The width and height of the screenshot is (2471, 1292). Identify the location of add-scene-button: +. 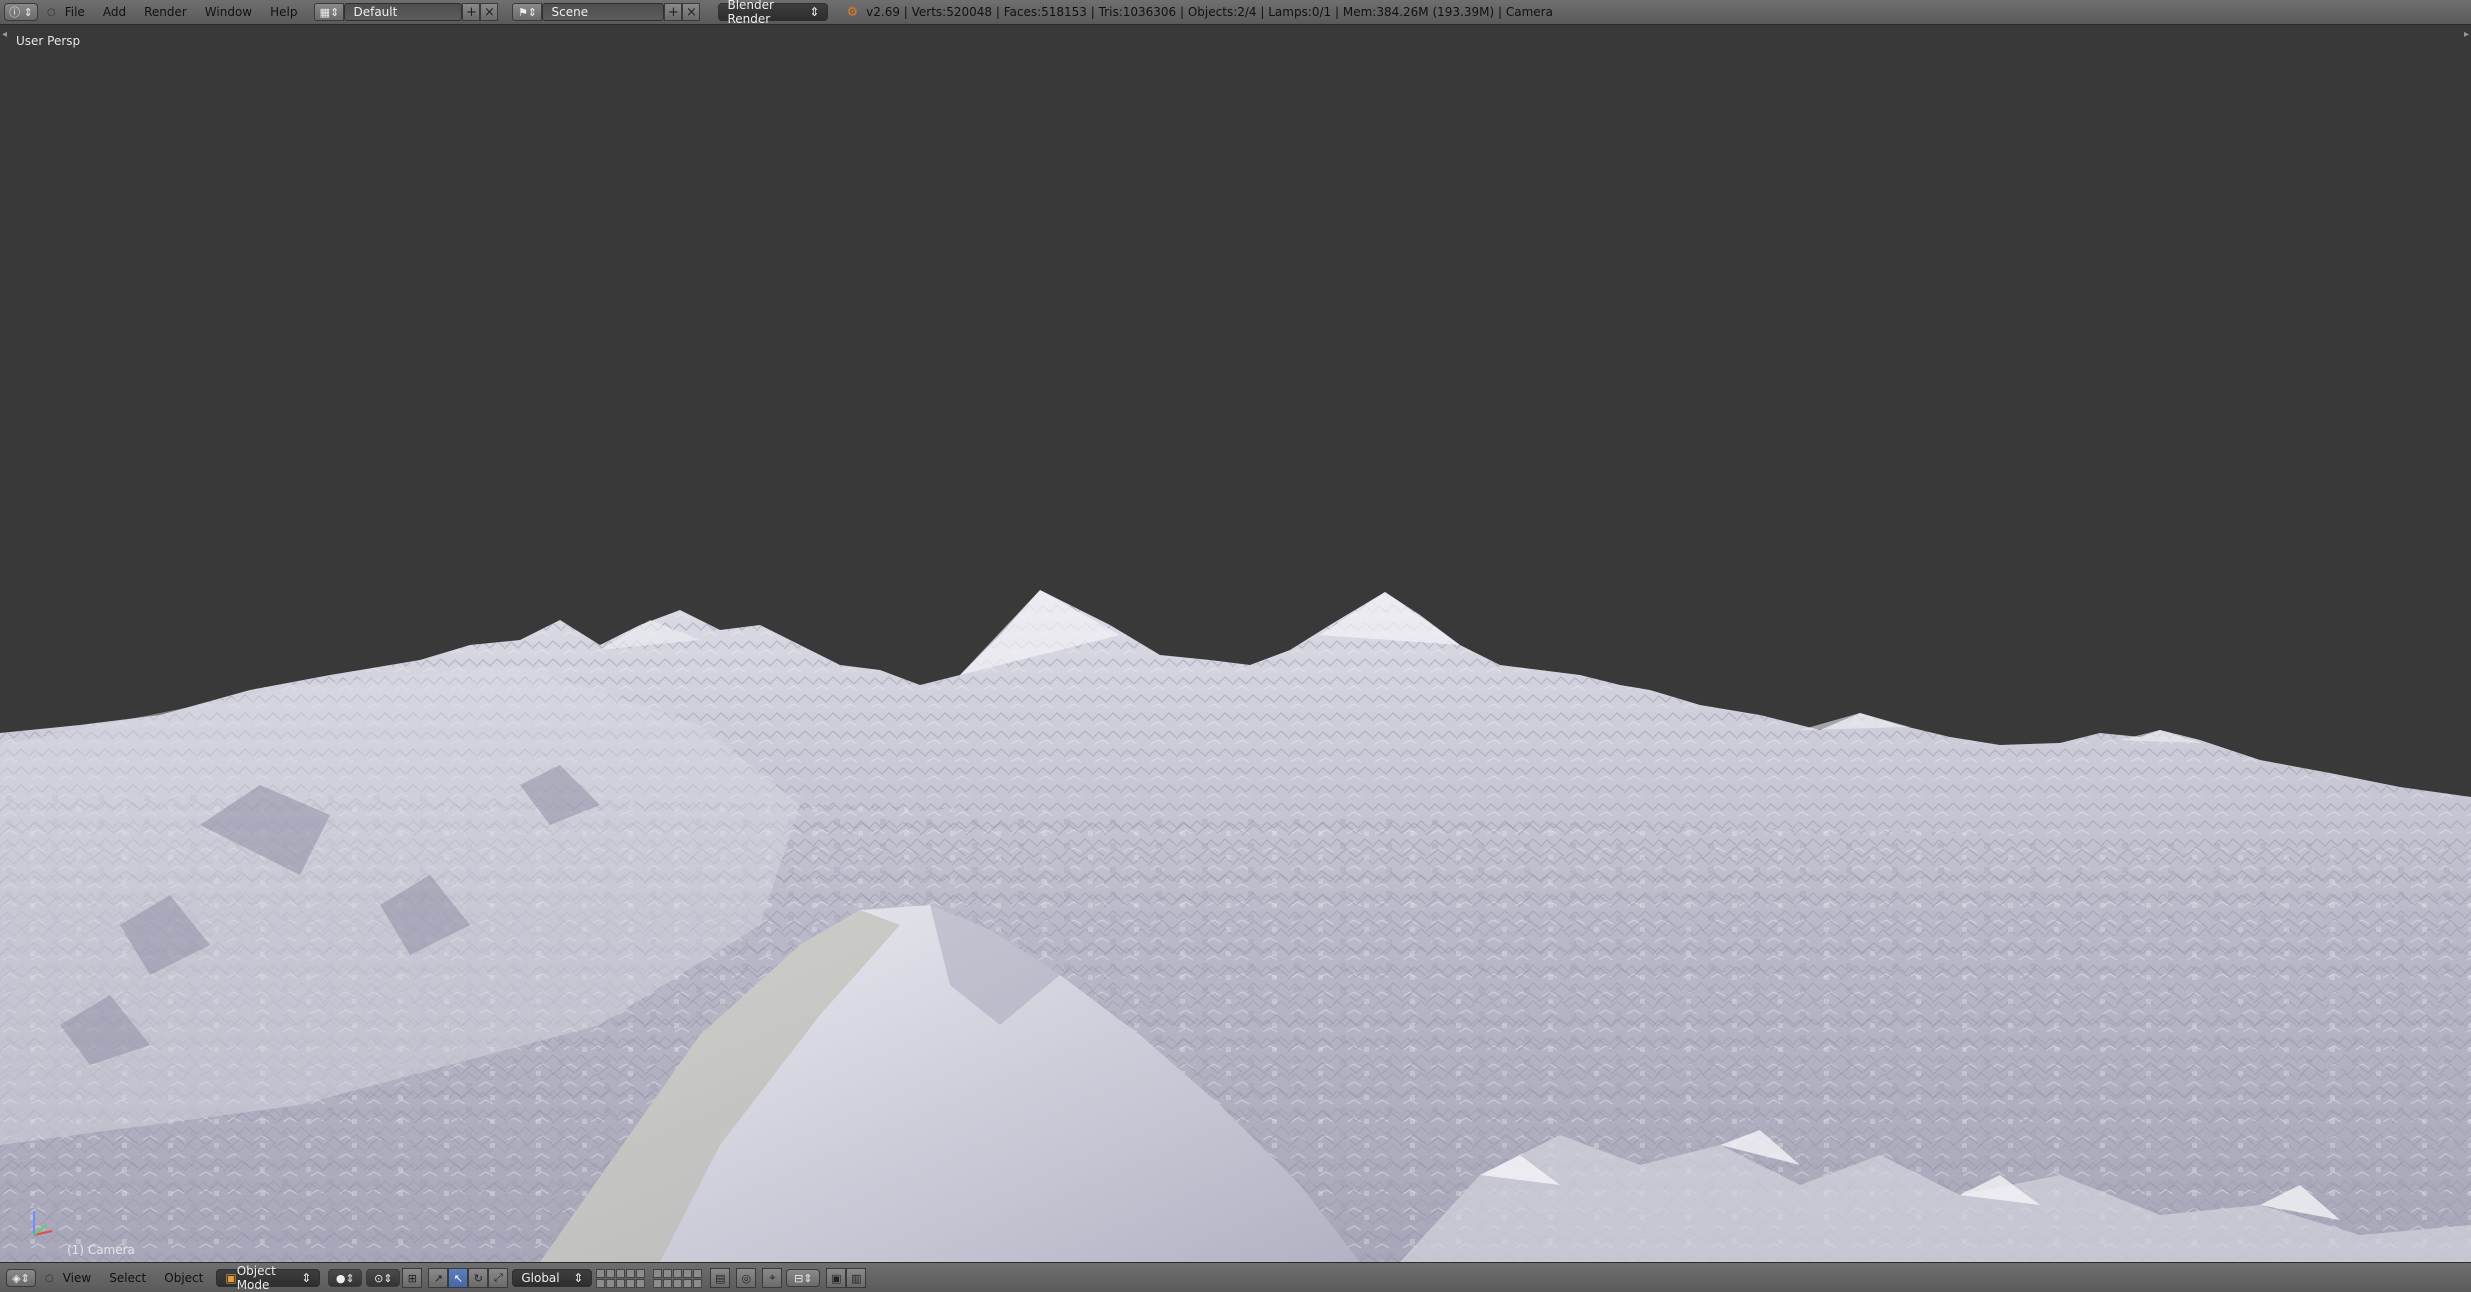
(673, 12).